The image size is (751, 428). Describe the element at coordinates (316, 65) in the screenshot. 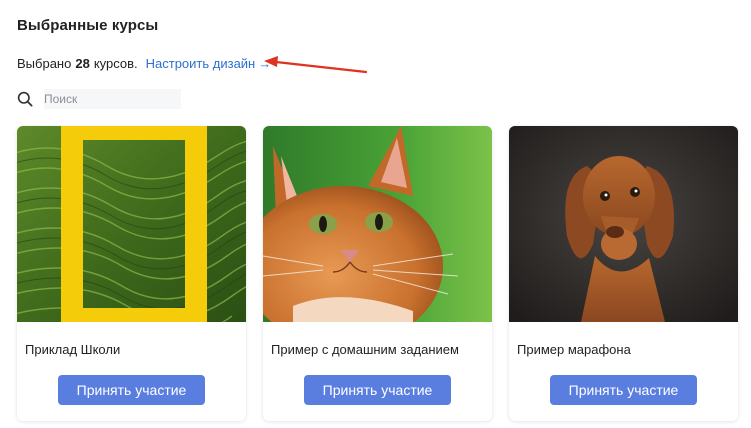

I see `annotation-arrow-icon` at that location.